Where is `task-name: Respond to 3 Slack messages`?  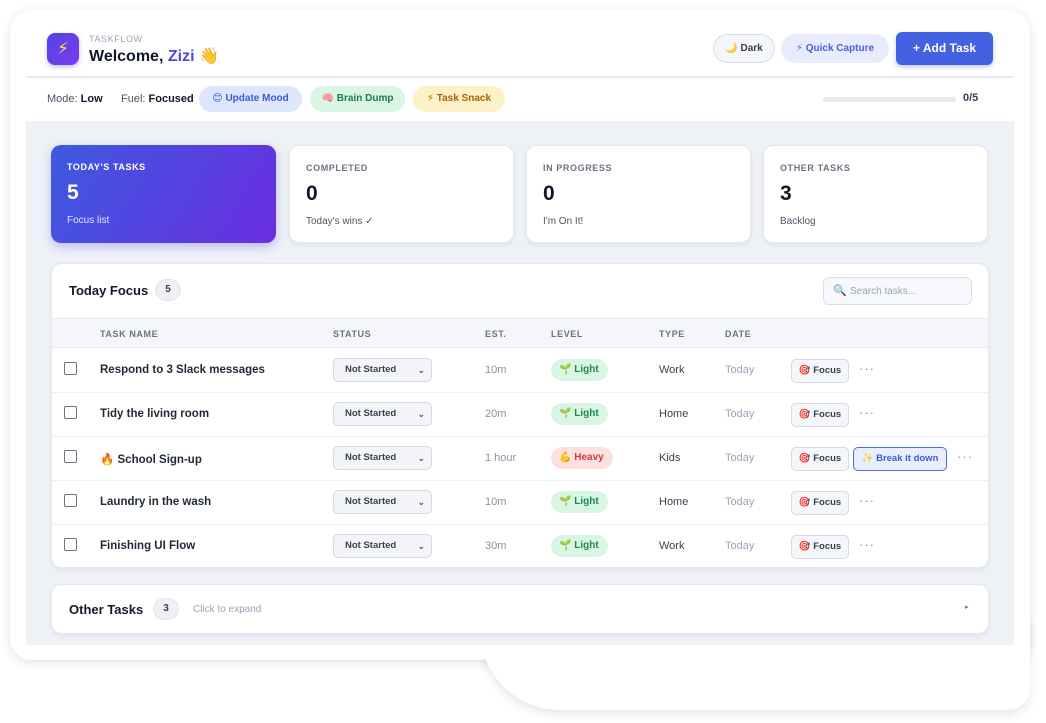 task-name: Respond to 3 Slack messages is located at coordinates (182, 370).